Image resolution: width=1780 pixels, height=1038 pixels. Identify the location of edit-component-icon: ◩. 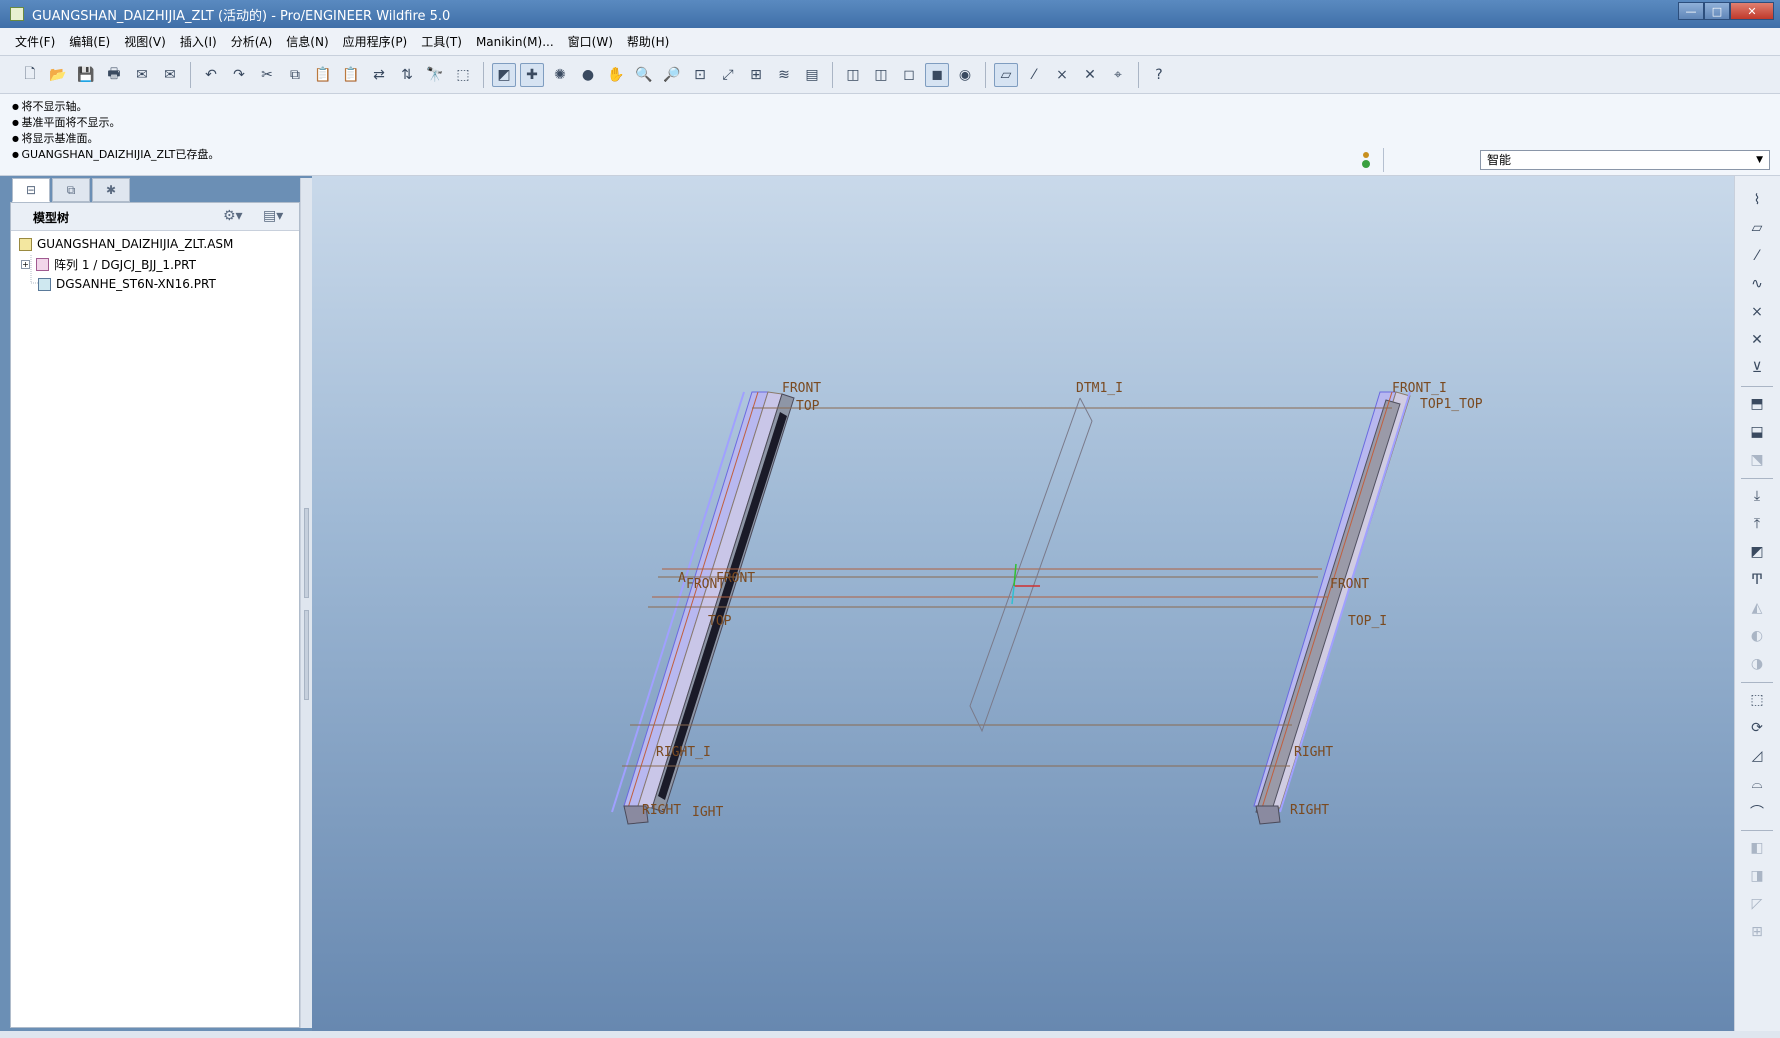
(1757, 552).